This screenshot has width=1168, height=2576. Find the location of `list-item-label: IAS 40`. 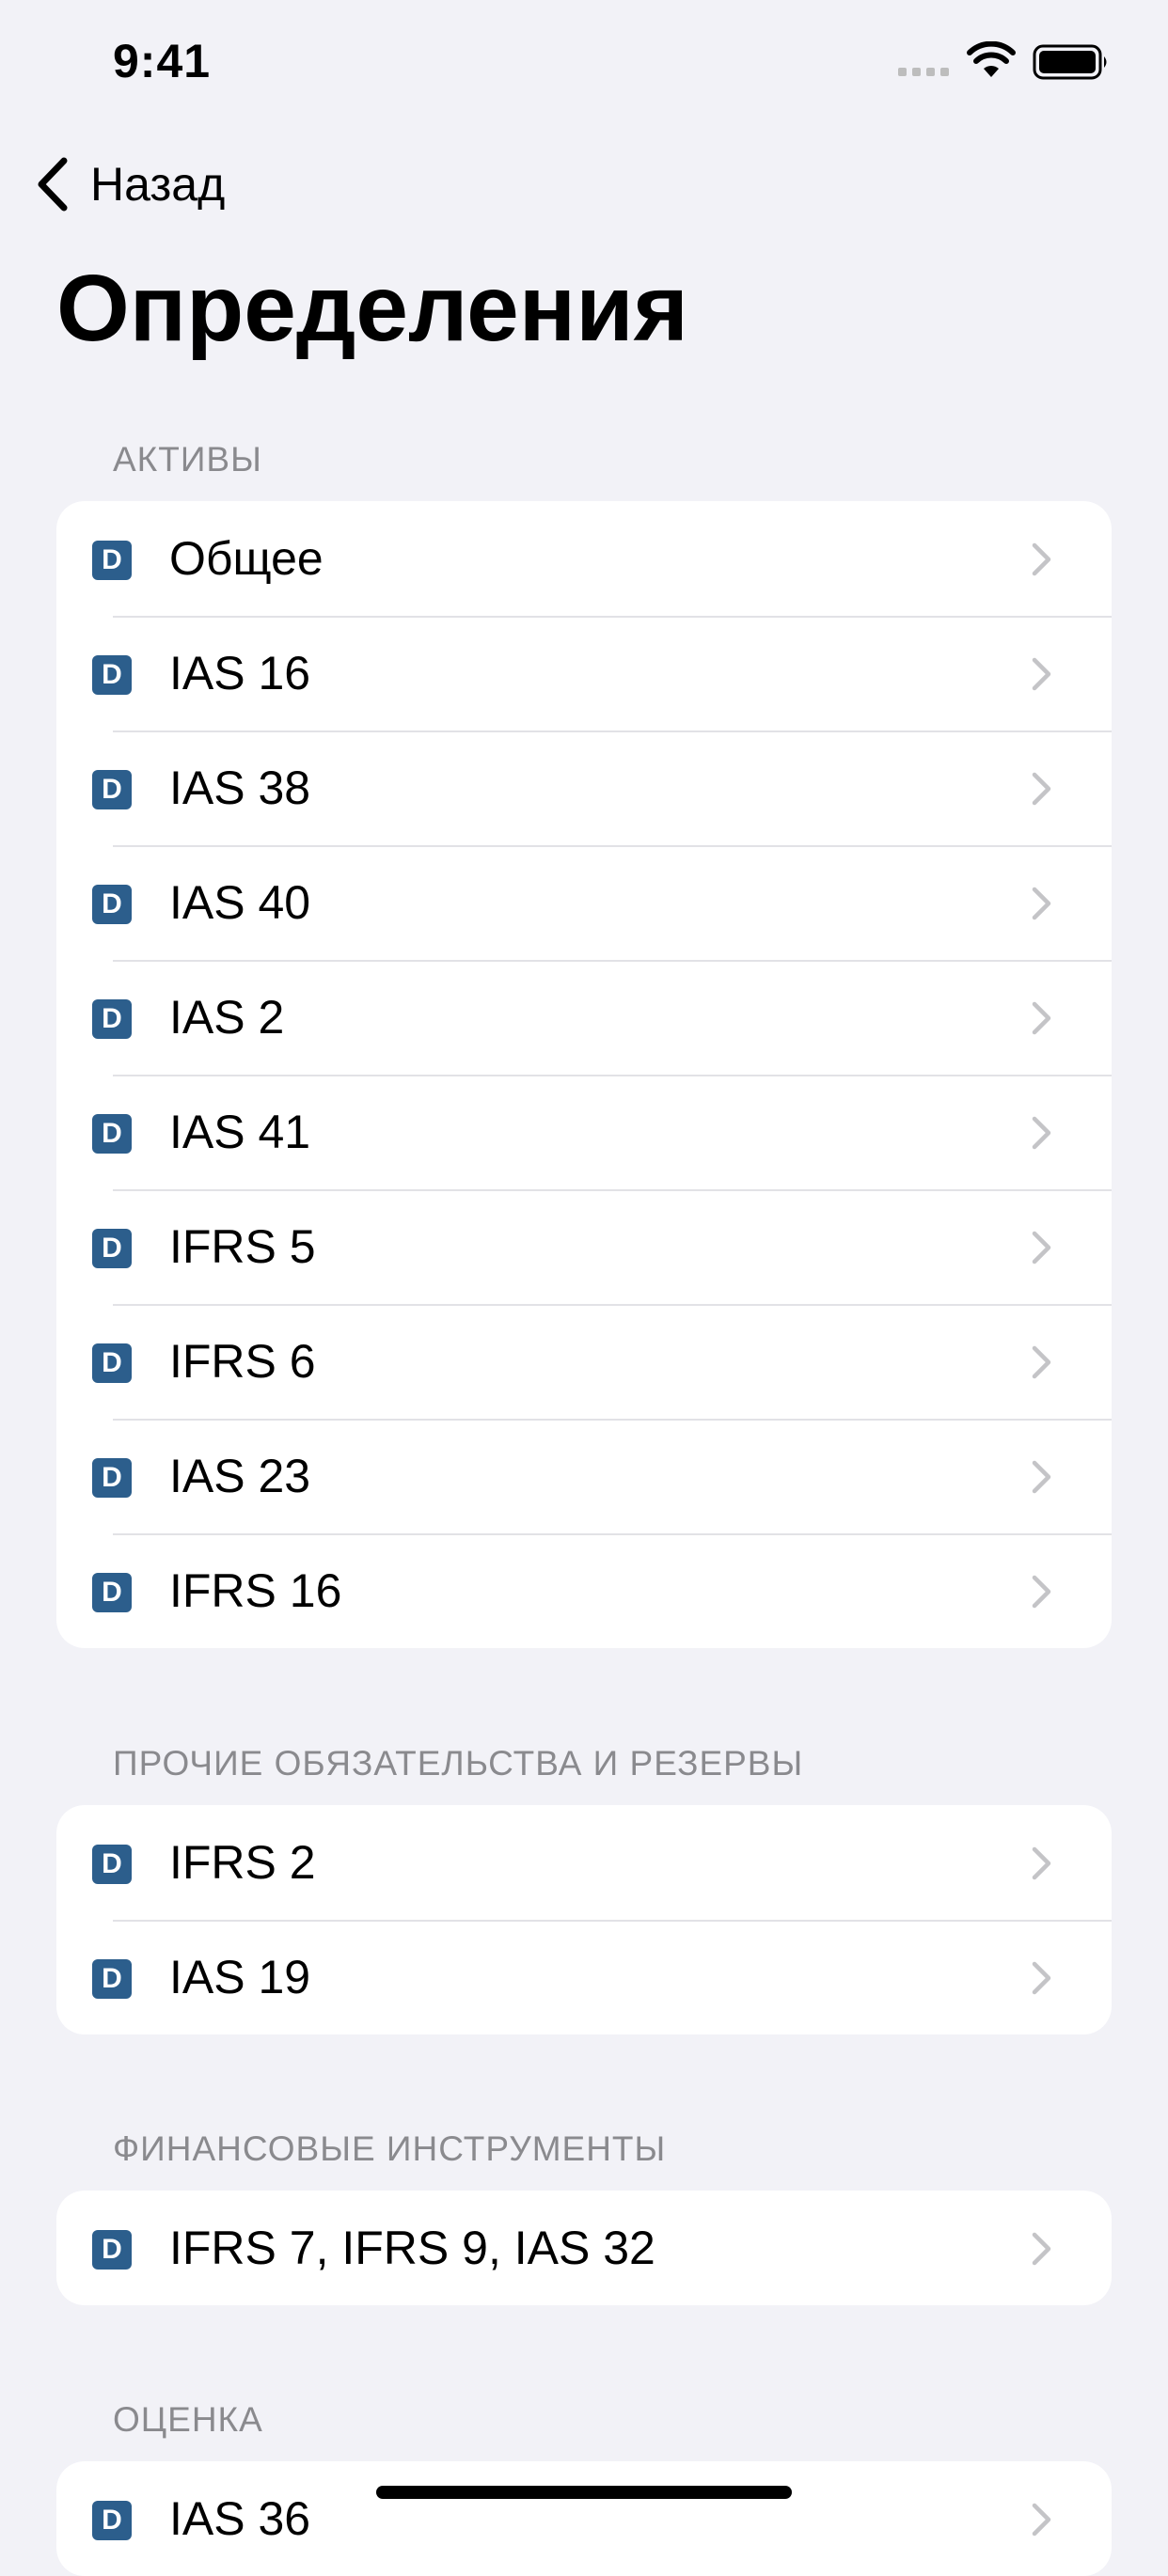

list-item-label: IAS 40 is located at coordinates (240, 903).